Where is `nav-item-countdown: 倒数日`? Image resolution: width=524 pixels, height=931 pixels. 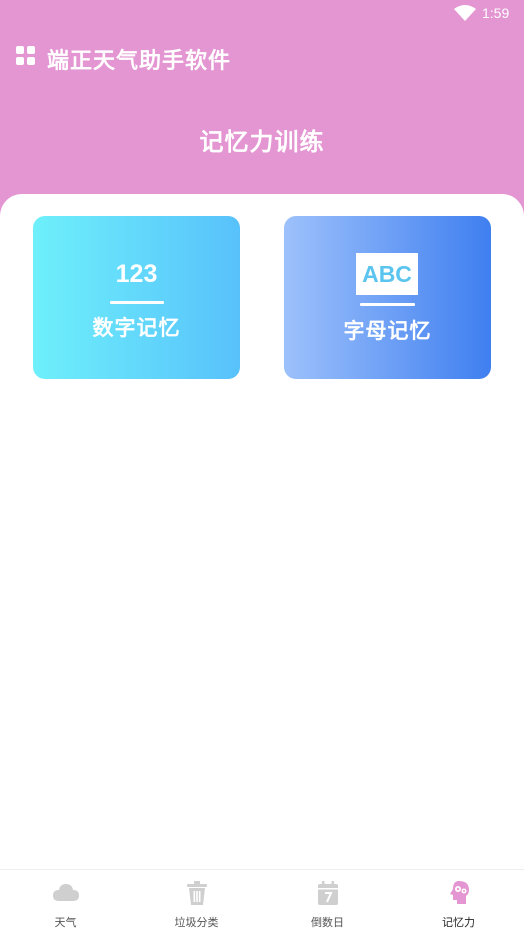 nav-item-countdown: 倒数日 is located at coordinates (327, 900).